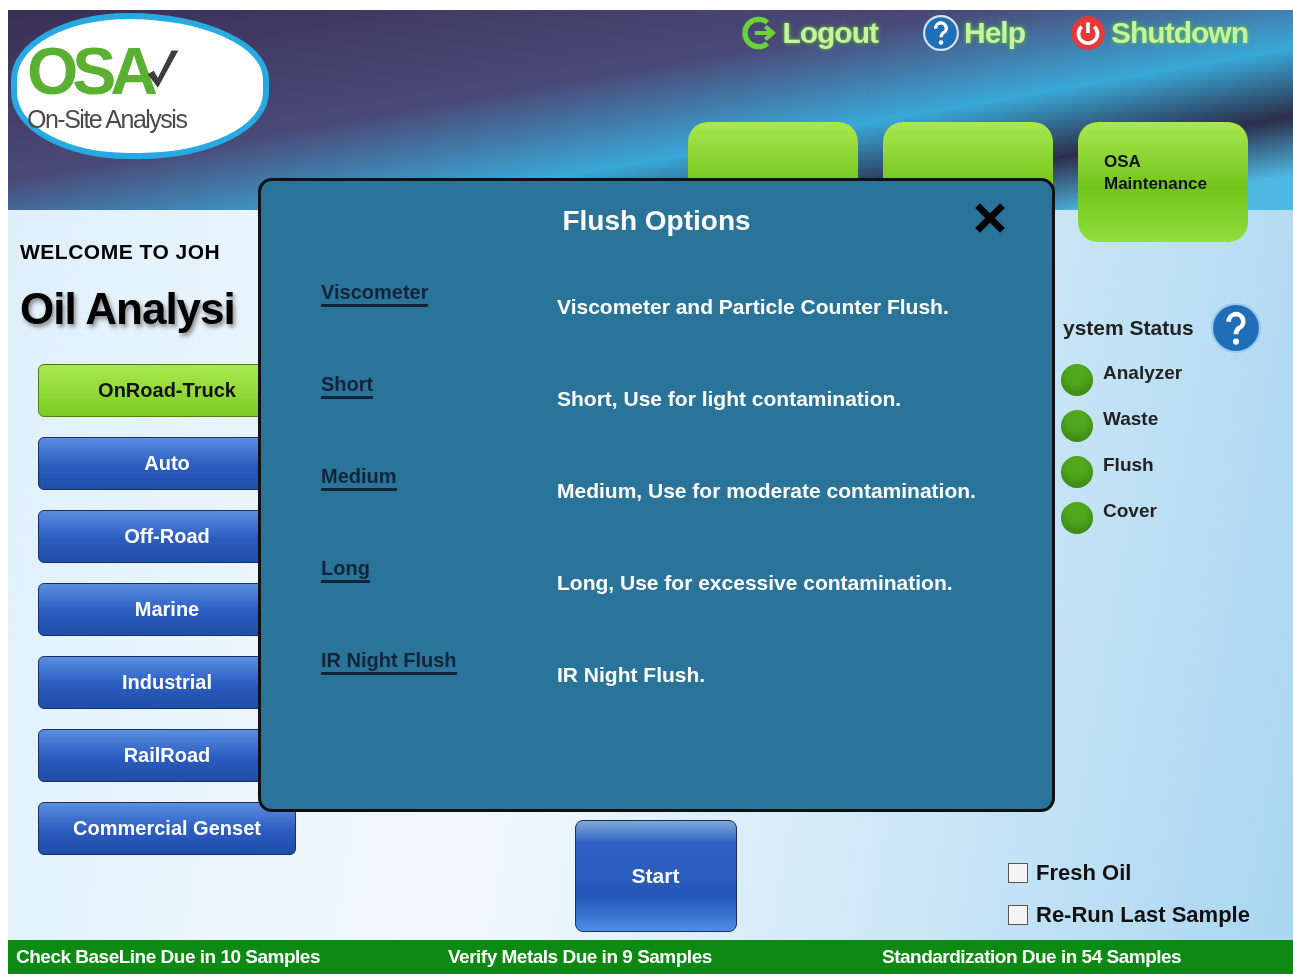 The image size is (1293, 974). Describe the element at coordinates (1032, 957) in the screenshot. I see `status-message: Standardization Due in 54 Samples` at that location.